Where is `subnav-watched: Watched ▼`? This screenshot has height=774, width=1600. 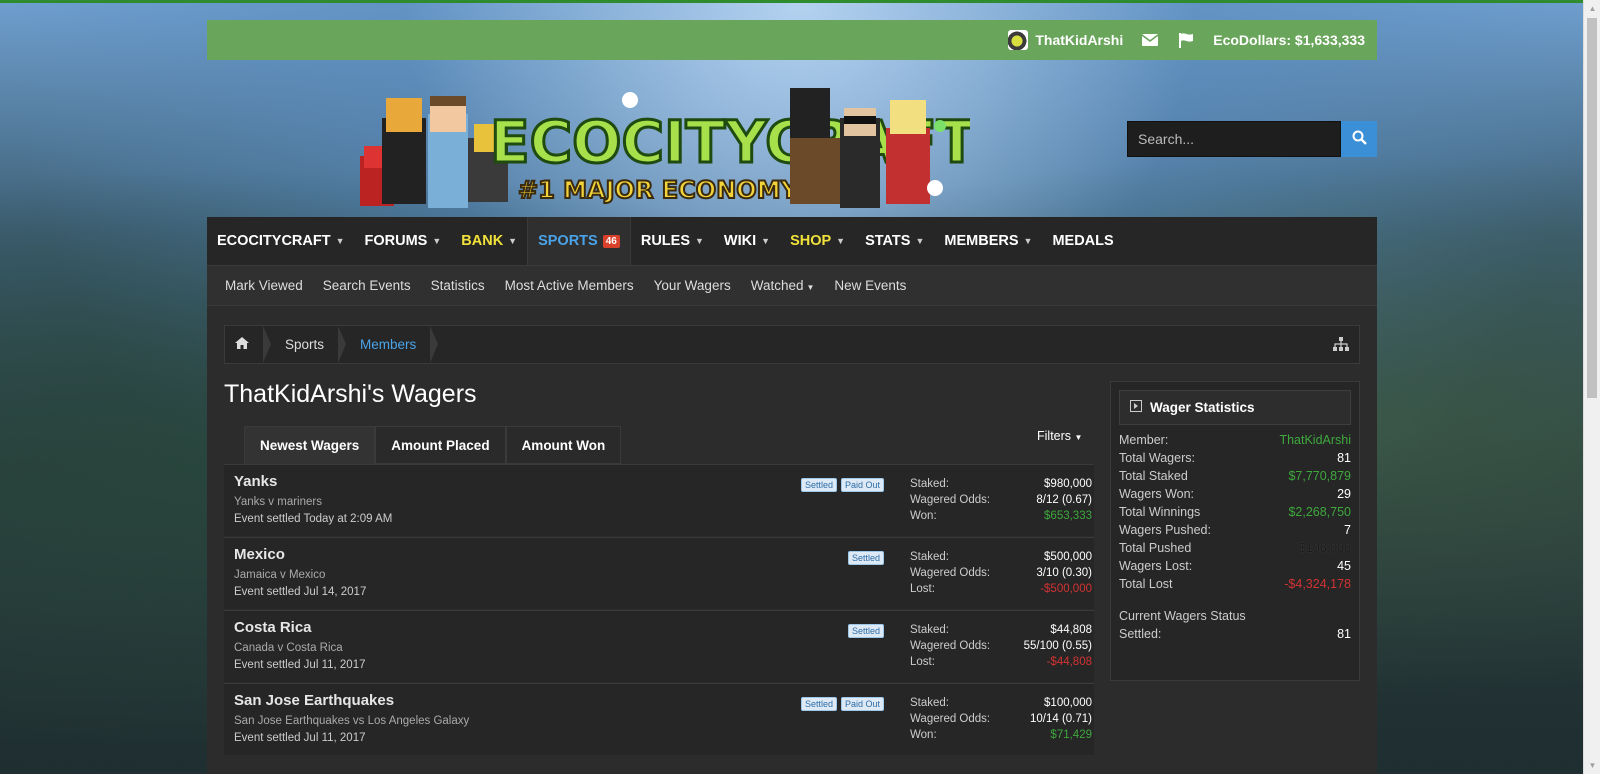
subnav-watched: Watched ▼ is located at coordinates (783, 285).